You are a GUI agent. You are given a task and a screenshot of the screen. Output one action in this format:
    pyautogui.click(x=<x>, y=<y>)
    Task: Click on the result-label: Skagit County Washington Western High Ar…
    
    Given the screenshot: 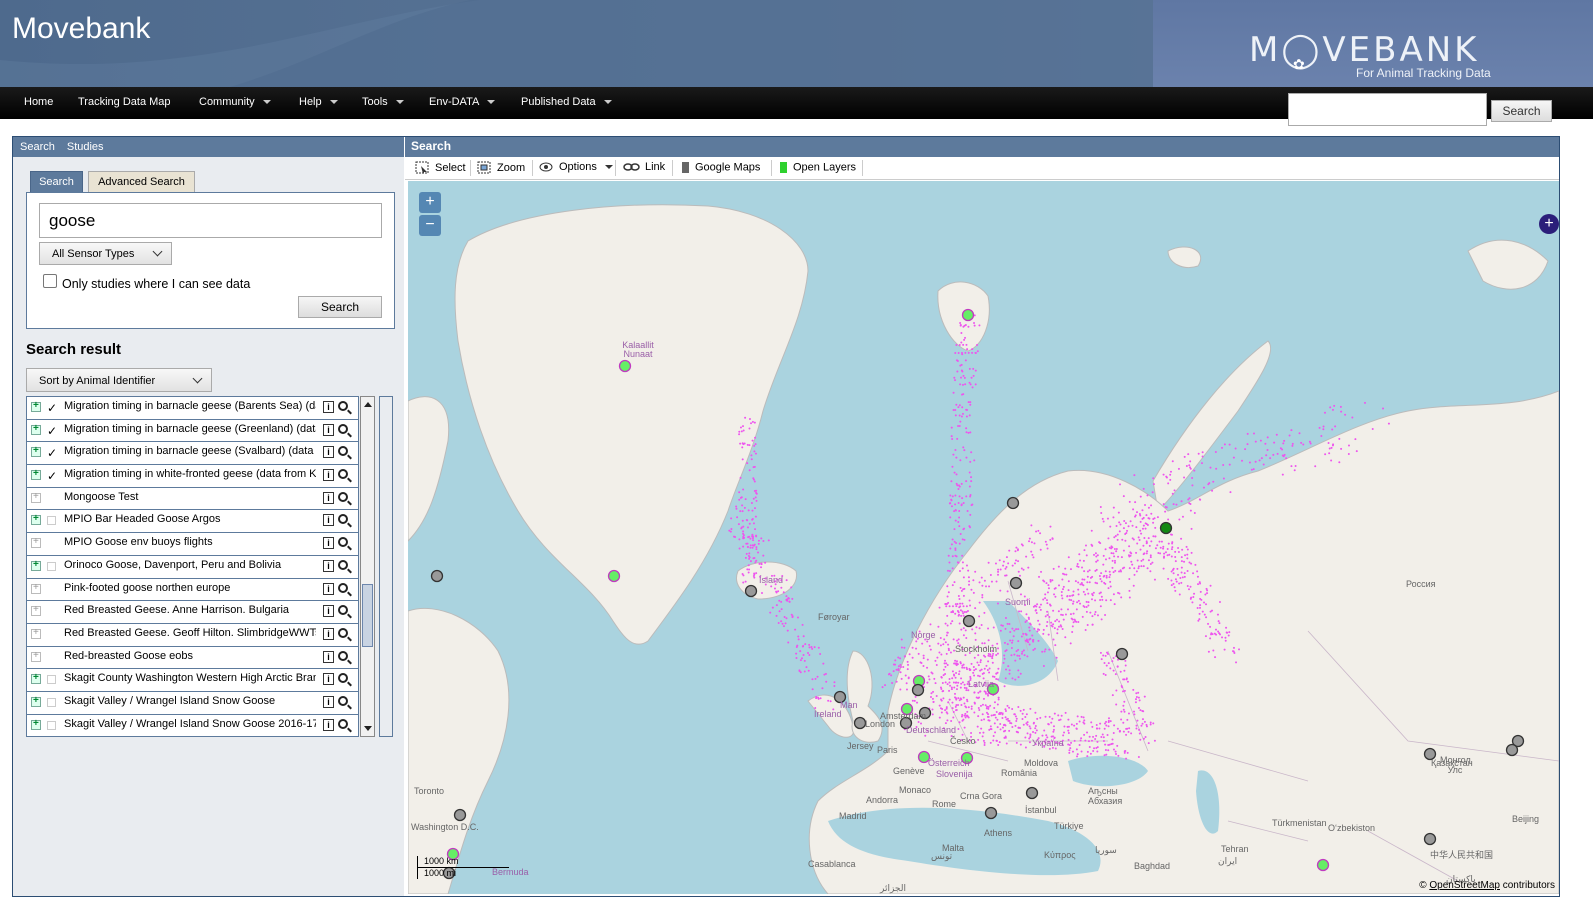 What is the action you would take?
    pyautogui.click(x=190, y=678)
    